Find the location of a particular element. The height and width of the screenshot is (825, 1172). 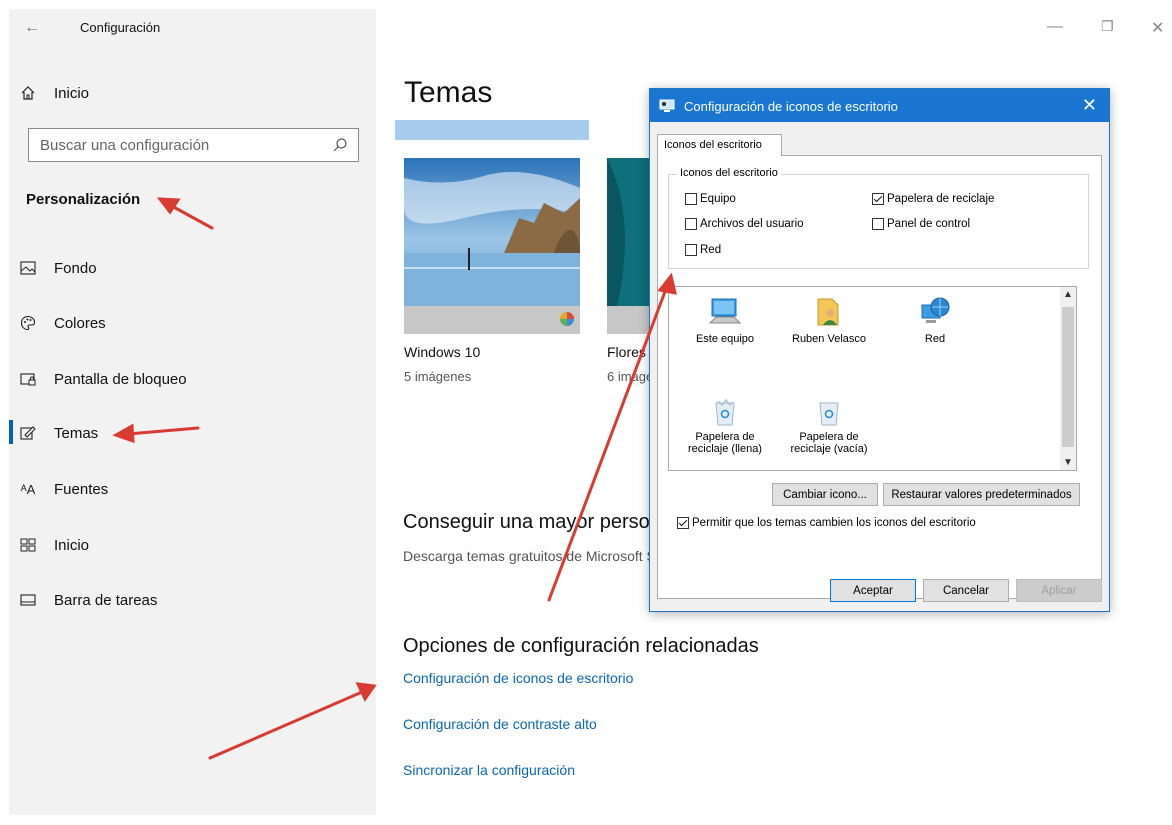

sidebar-item-label: Fondo is located at coordinates (75, 268).